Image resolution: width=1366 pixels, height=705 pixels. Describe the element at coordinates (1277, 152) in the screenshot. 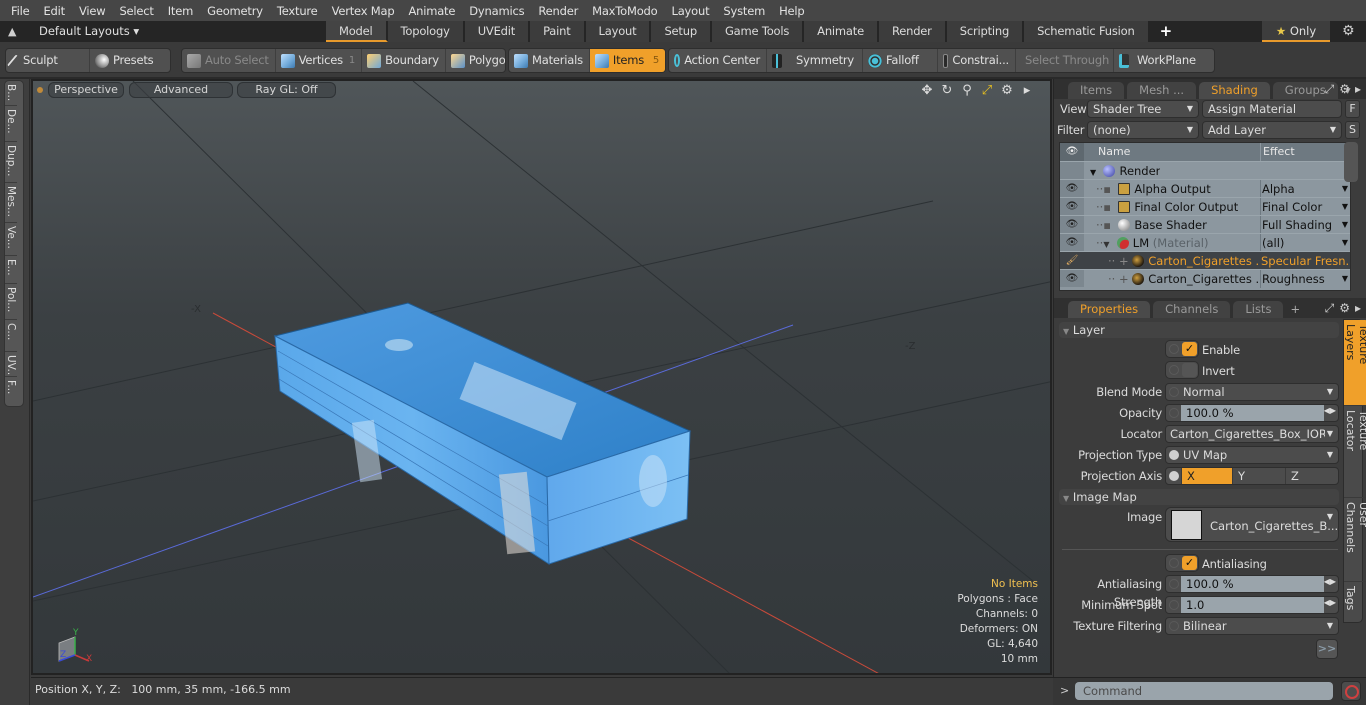

I see `effect-column-header: Effect` at that location.